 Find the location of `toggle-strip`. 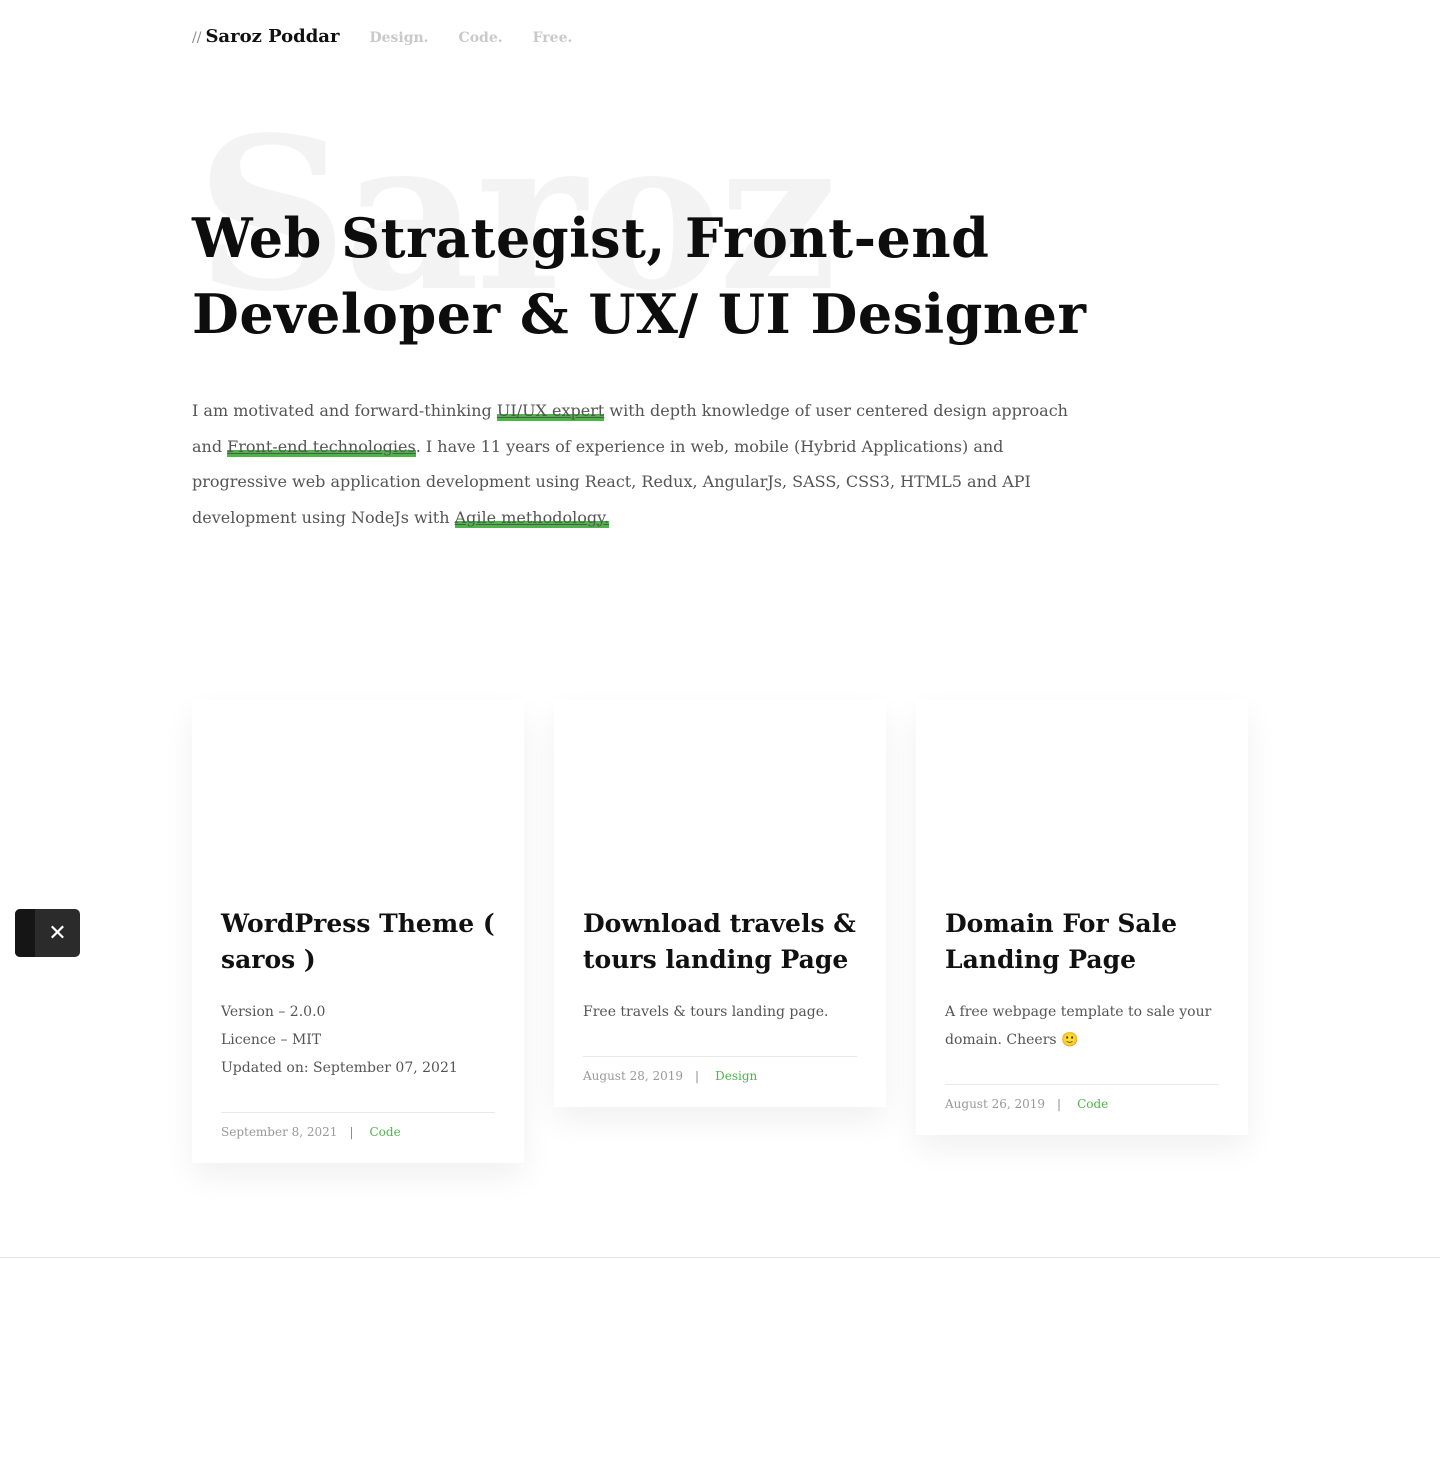

toggle-strip is located at coordinates (25, 933).